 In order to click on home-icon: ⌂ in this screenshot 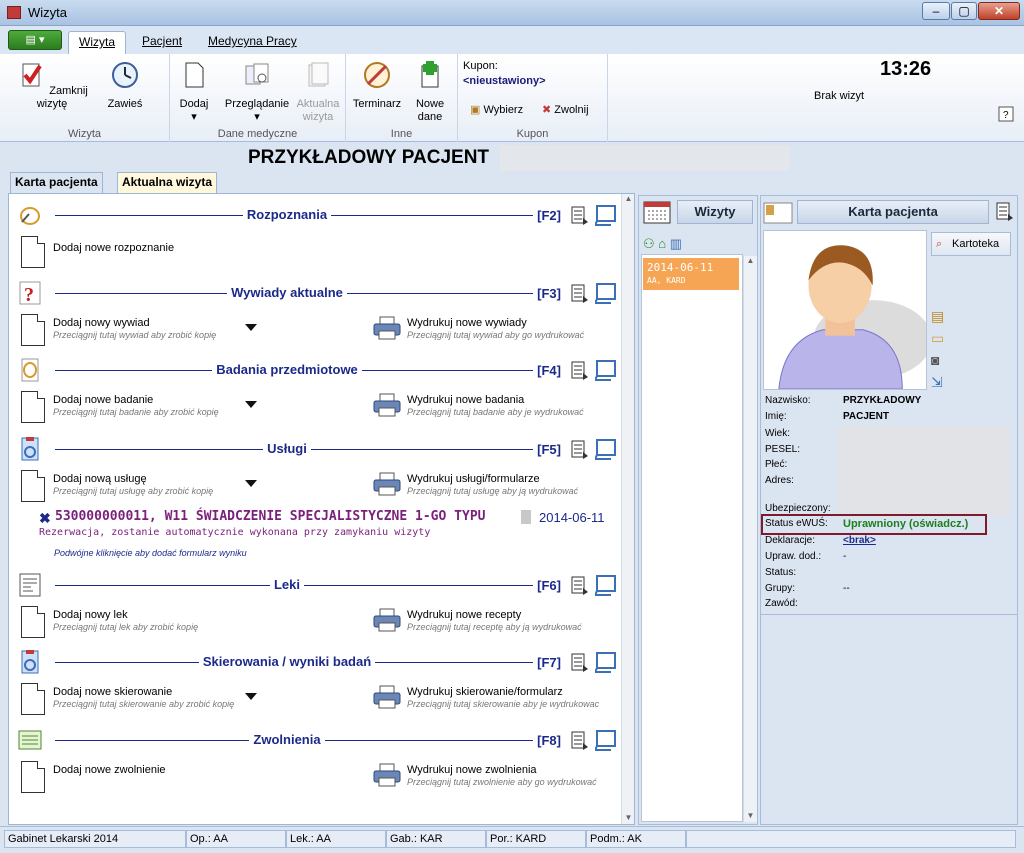, I will do `click(662, 243)`.